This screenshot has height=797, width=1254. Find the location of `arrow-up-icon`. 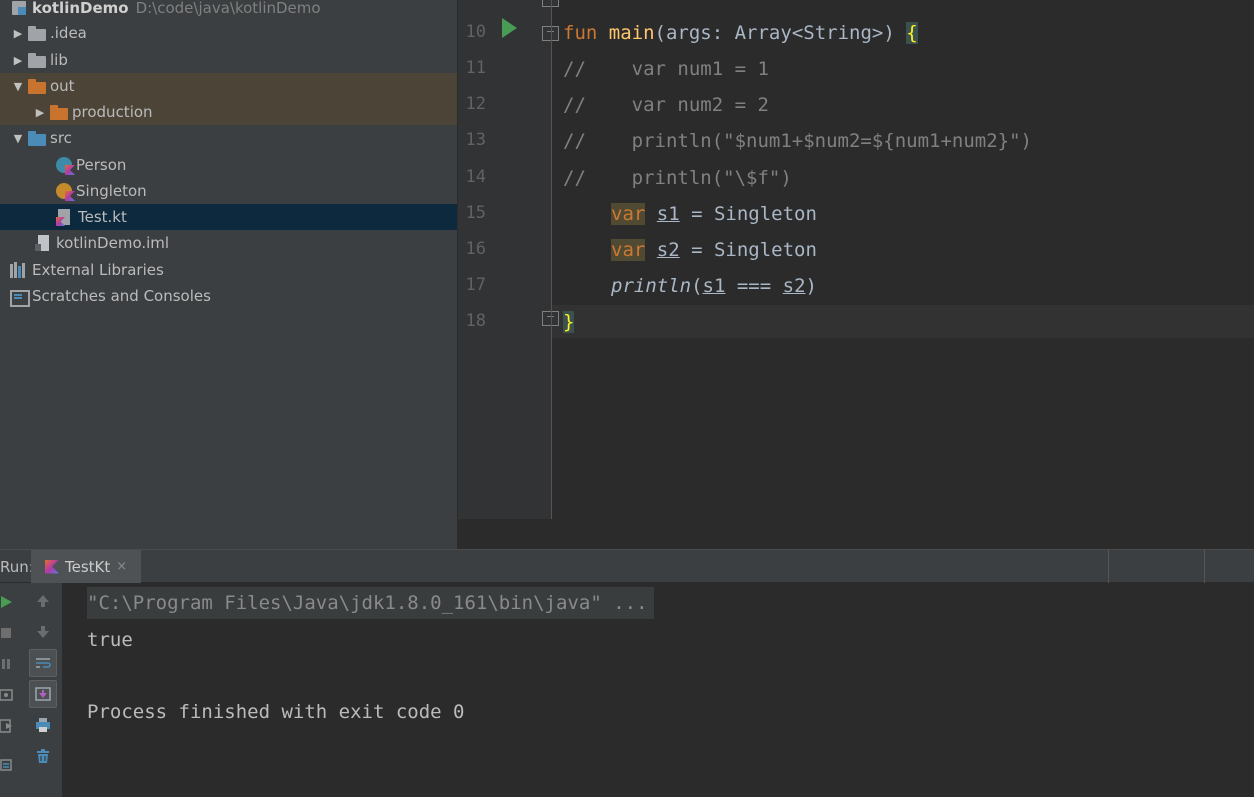

arrow-up-icon is located at coordinates (43, 601).